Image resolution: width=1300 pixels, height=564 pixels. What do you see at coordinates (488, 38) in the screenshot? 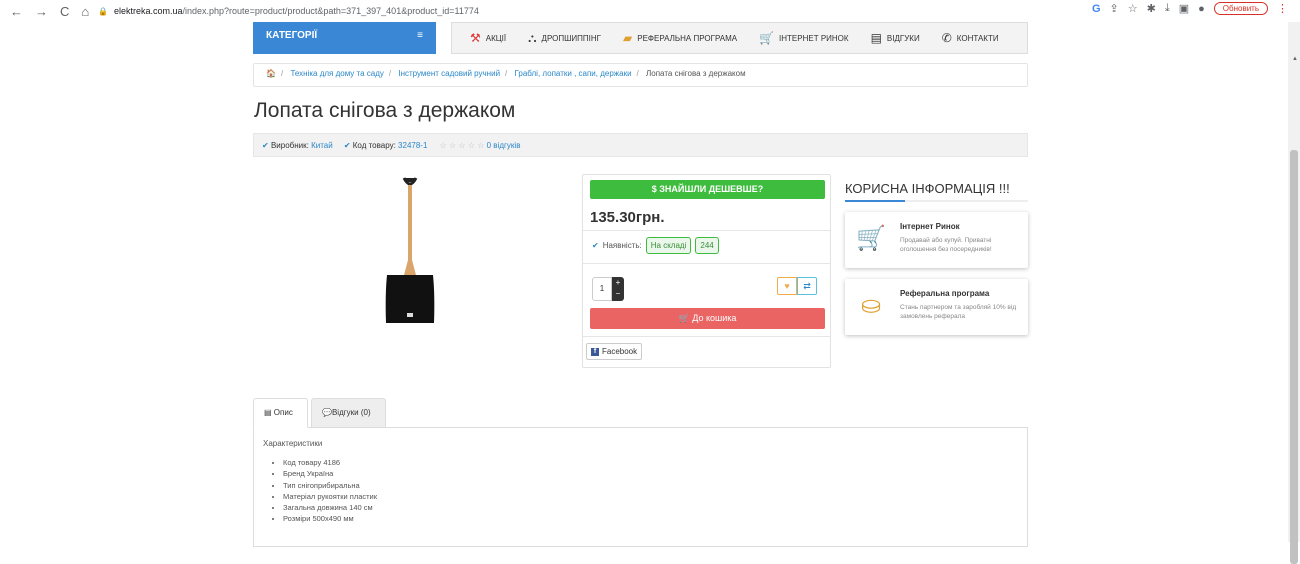
I see `menu-item-actions: ⚒ АКЦІЇ` at bounding box center [488, 38].